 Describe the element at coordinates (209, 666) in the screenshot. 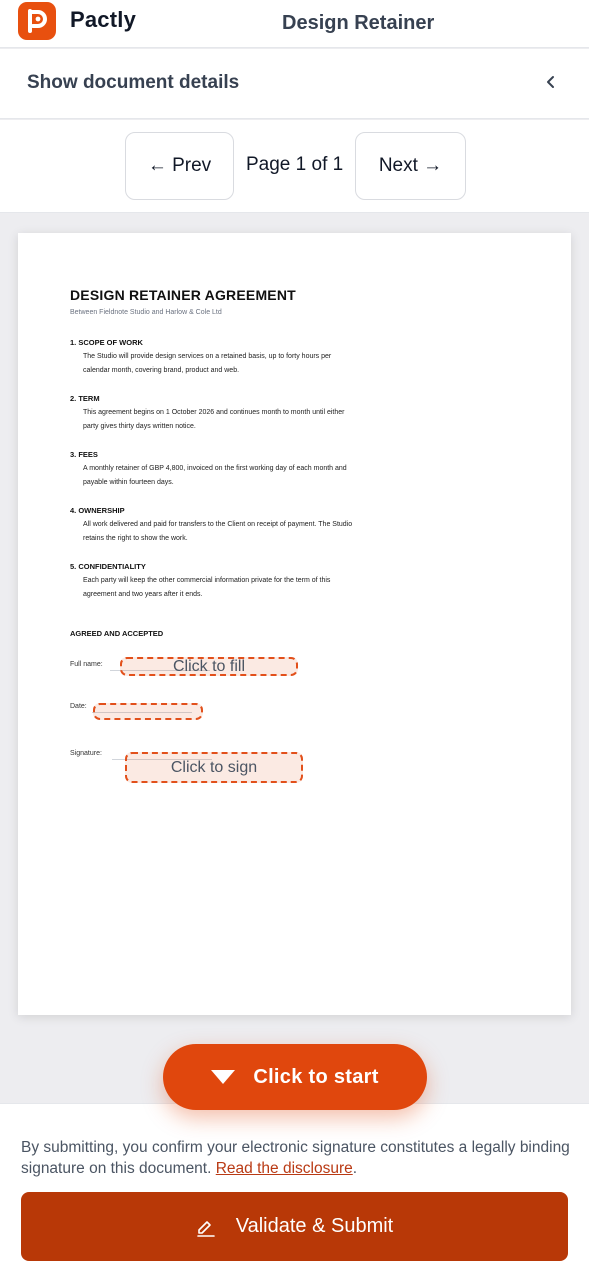

I see `full-name-field: Click to fill` at that location.